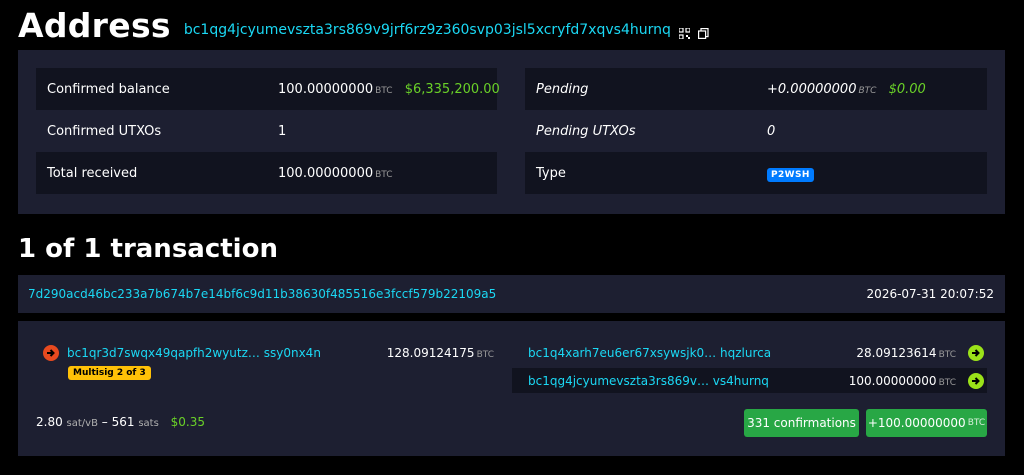 This screenshot has width=1024, height=475. Describe the element at coordinates (930, 294) in the screenshot. I see `transaction-timestamp: 2026-07-31 20:07:52` at that location.